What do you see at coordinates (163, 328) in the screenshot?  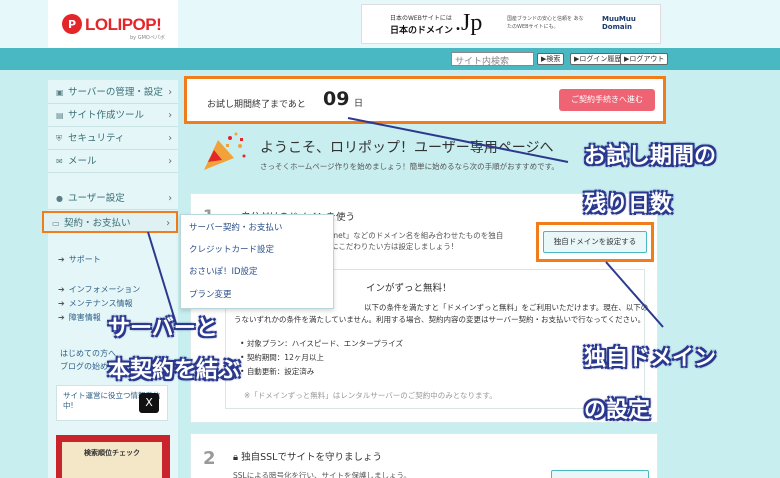 I see `annotation-contract-line1: サーバーと` at bounding box center [163, 328].